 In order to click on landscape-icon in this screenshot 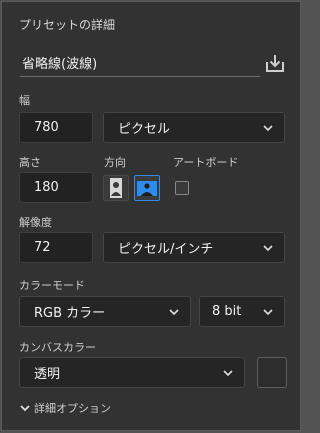, I will do `click(147, 188)`.